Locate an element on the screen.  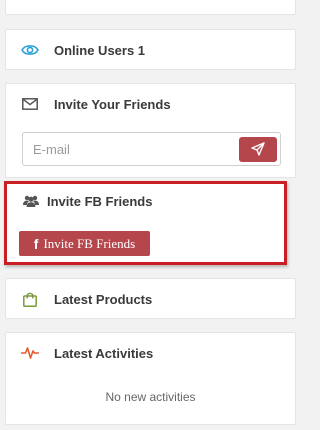
invite-fb-title: Invite FB Friends is located at coordinates (100, 201).